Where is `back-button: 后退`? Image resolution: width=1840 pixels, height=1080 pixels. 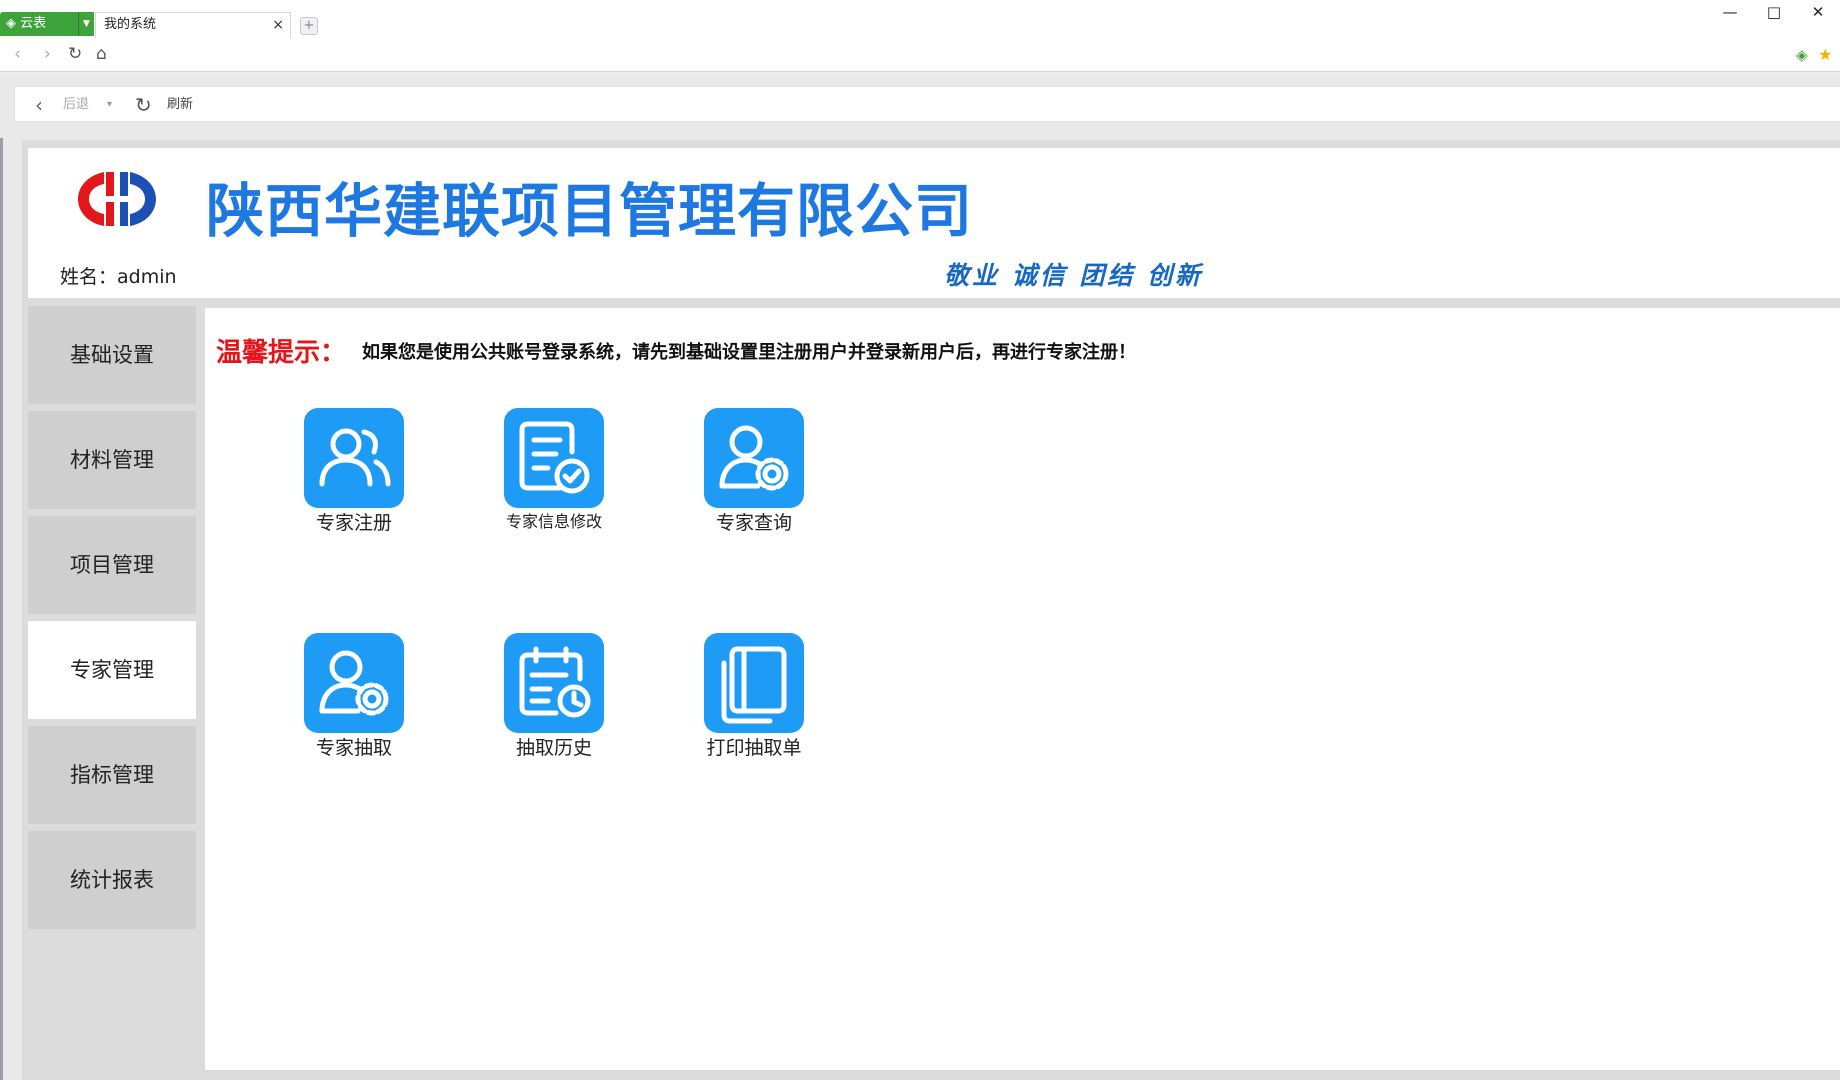
back-button: 后退 is located at coordinates (76, 105).